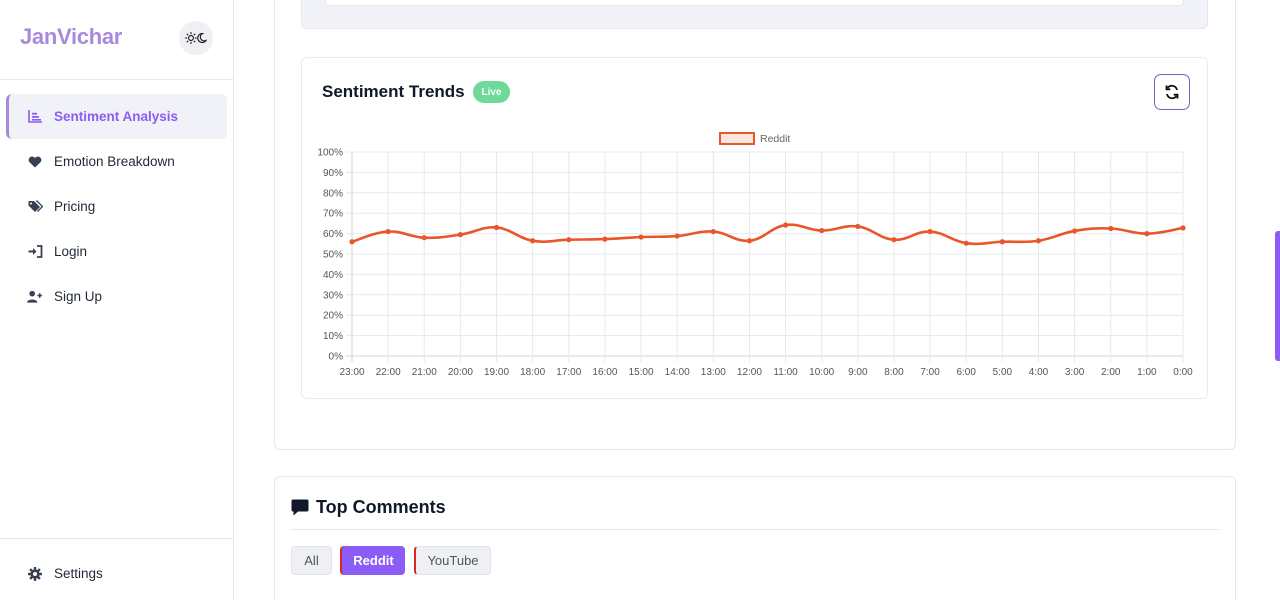 This screenshot has width=1280, height=600. I want to click on y-tick-label: 70%, so click(333, 214).